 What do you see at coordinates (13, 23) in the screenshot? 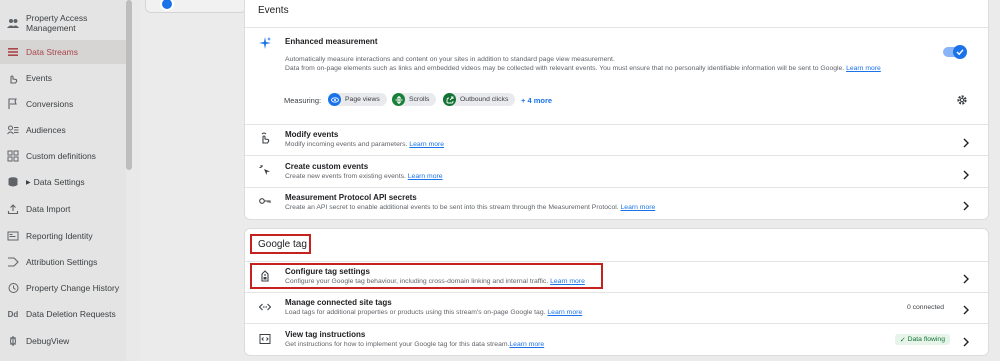
I see `people-icon` at bounding box center [13, 23].